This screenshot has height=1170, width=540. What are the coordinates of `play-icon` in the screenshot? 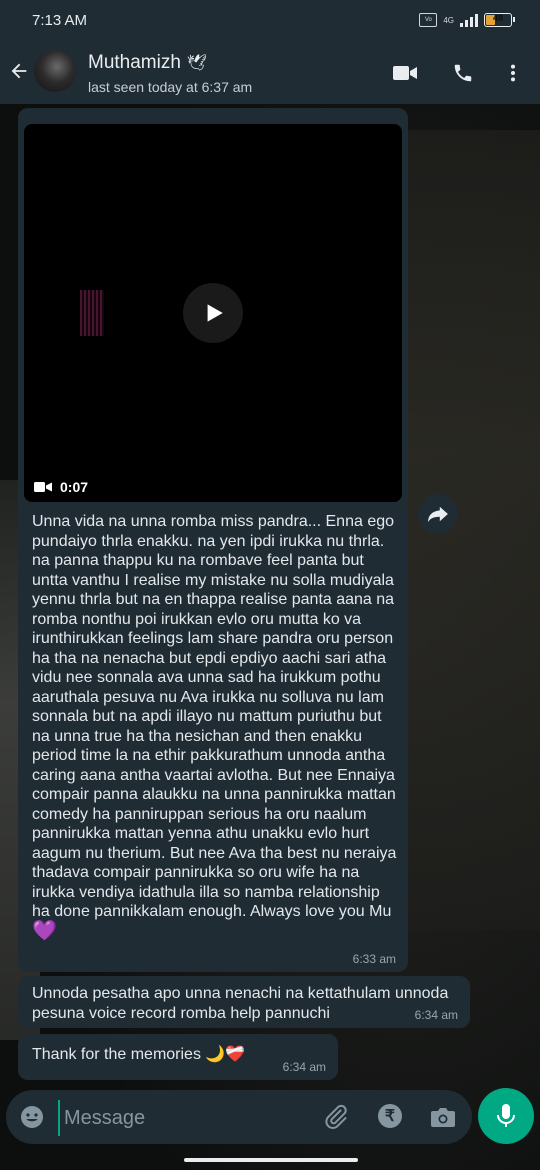 It's located at (215, 313).